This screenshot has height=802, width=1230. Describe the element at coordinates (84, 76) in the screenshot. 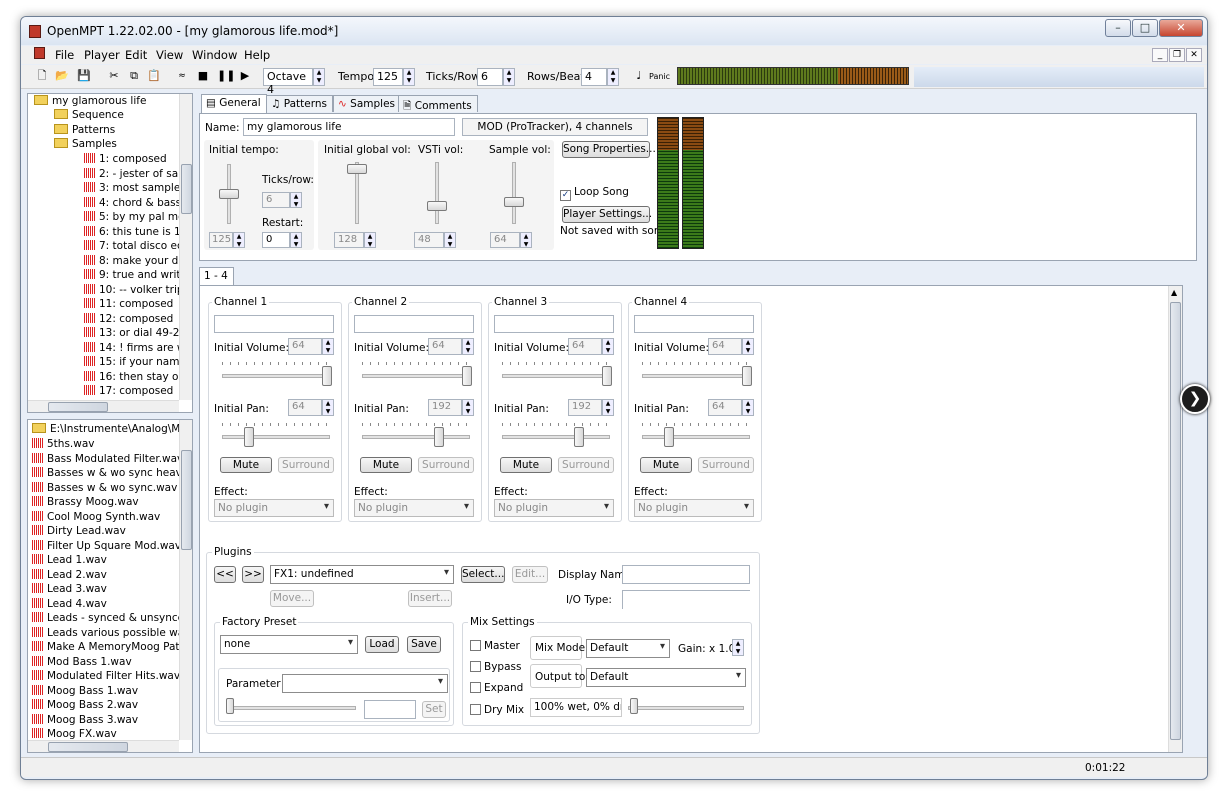

I see `save-icon: 💾` at that location.